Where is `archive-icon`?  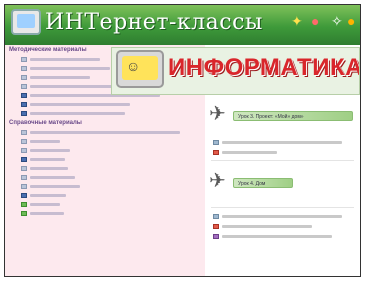 archive-icon is located at coordinates (216, 236).